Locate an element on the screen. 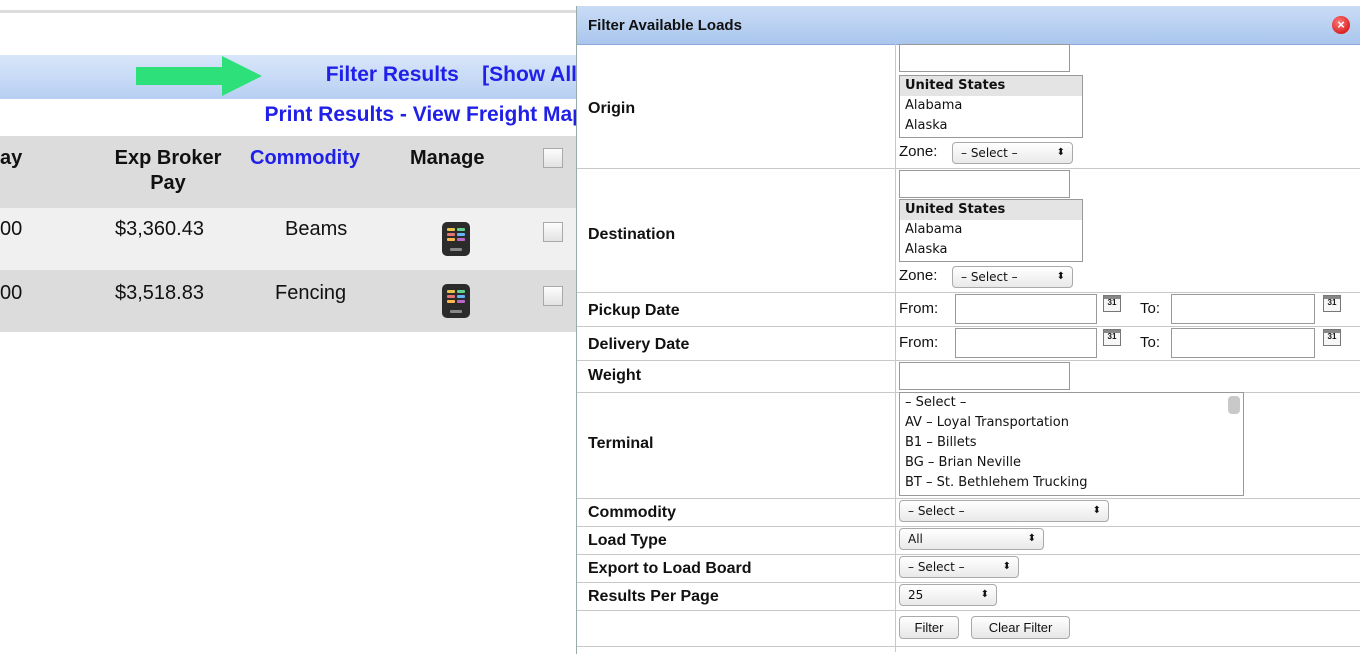  results-per-page-row: Results Per Page 25 ⬍ is located at coordinates (968, 596).